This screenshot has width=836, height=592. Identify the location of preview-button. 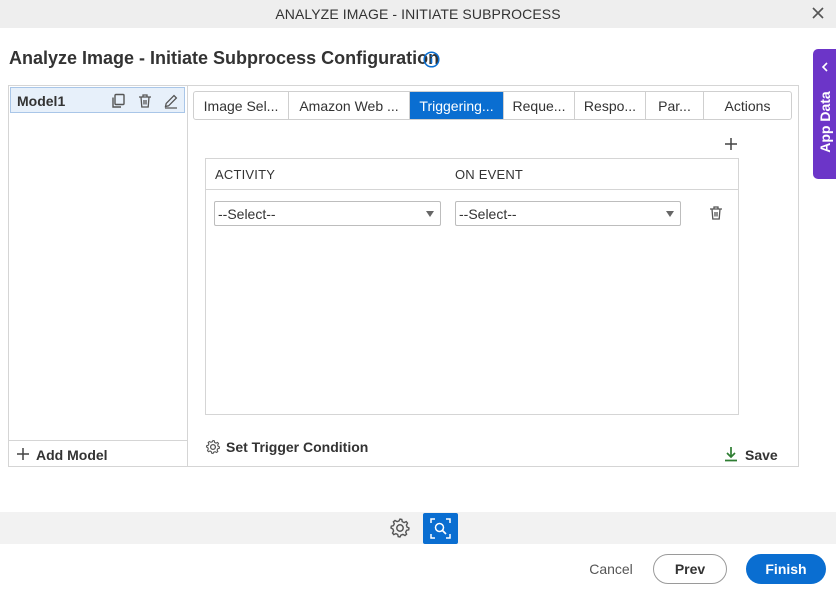
(440, 528).